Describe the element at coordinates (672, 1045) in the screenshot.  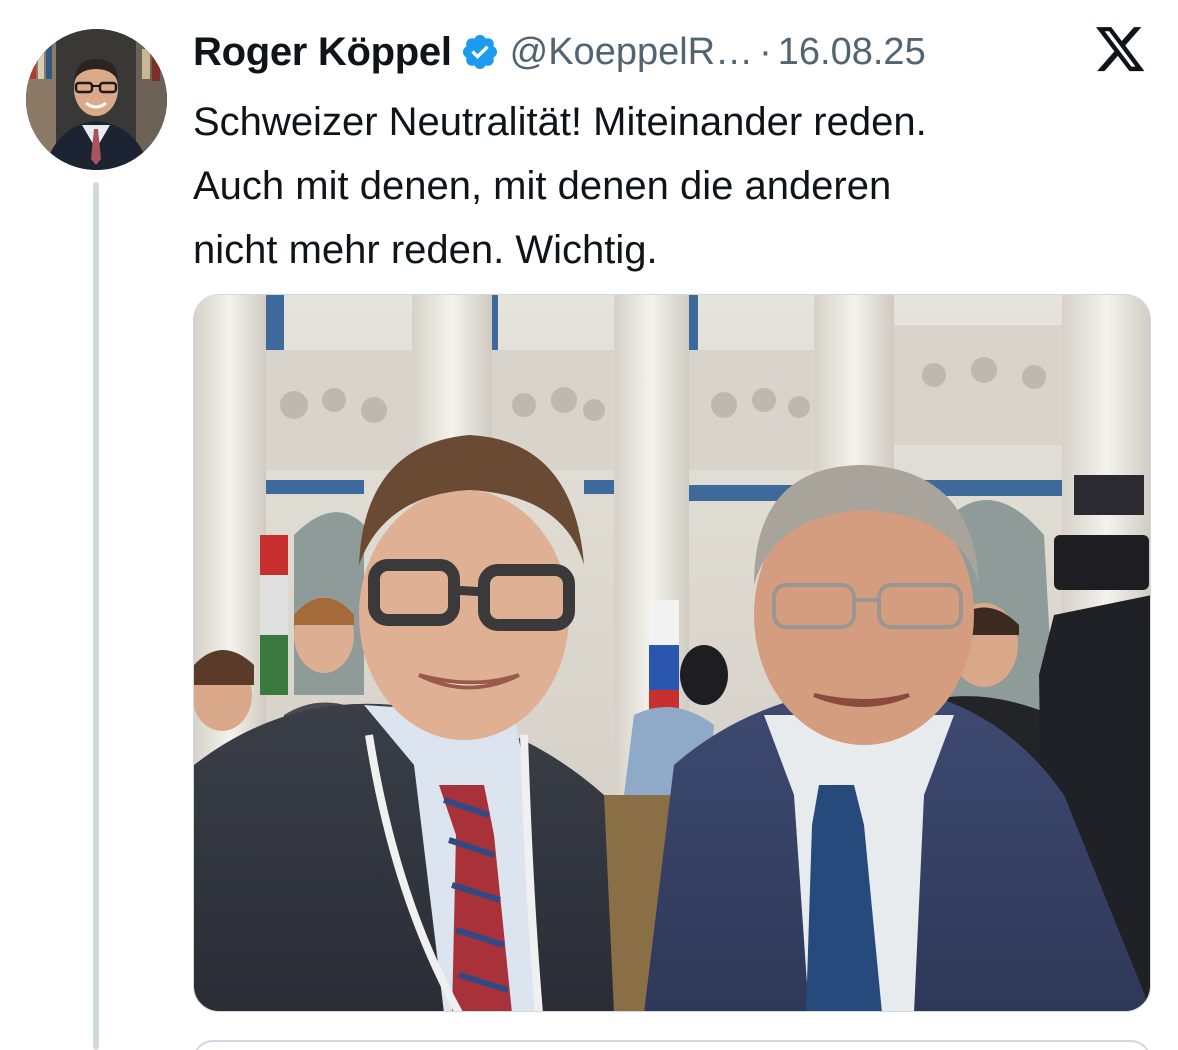
I see `next-tweet-card` at that location.